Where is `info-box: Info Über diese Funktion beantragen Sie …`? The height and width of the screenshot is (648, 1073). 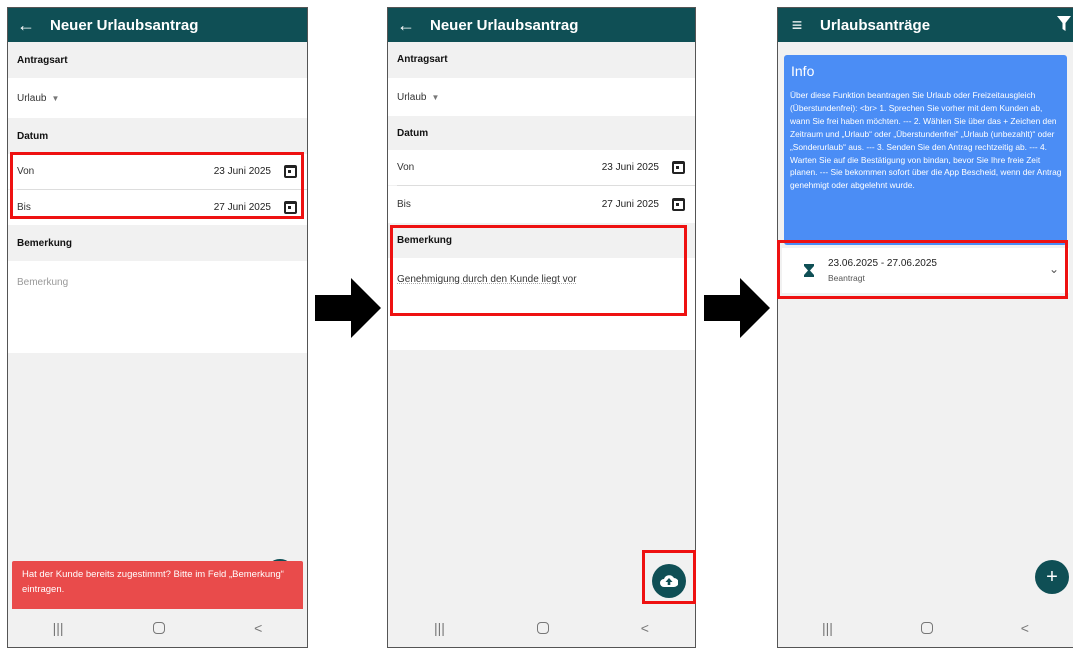 info-box: Info Über diese Funktion beantragen Sie … is located at coordinates (925, 150).